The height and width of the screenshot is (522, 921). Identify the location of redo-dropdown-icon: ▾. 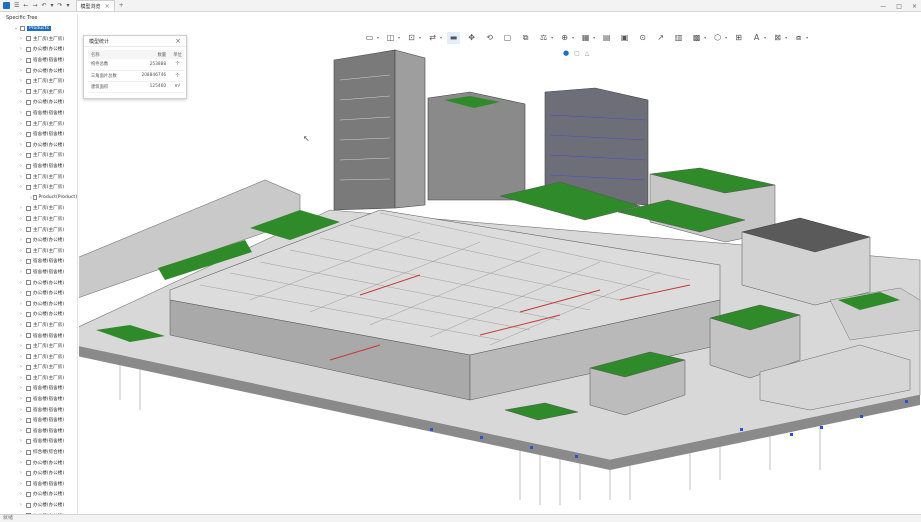
(68, 6).